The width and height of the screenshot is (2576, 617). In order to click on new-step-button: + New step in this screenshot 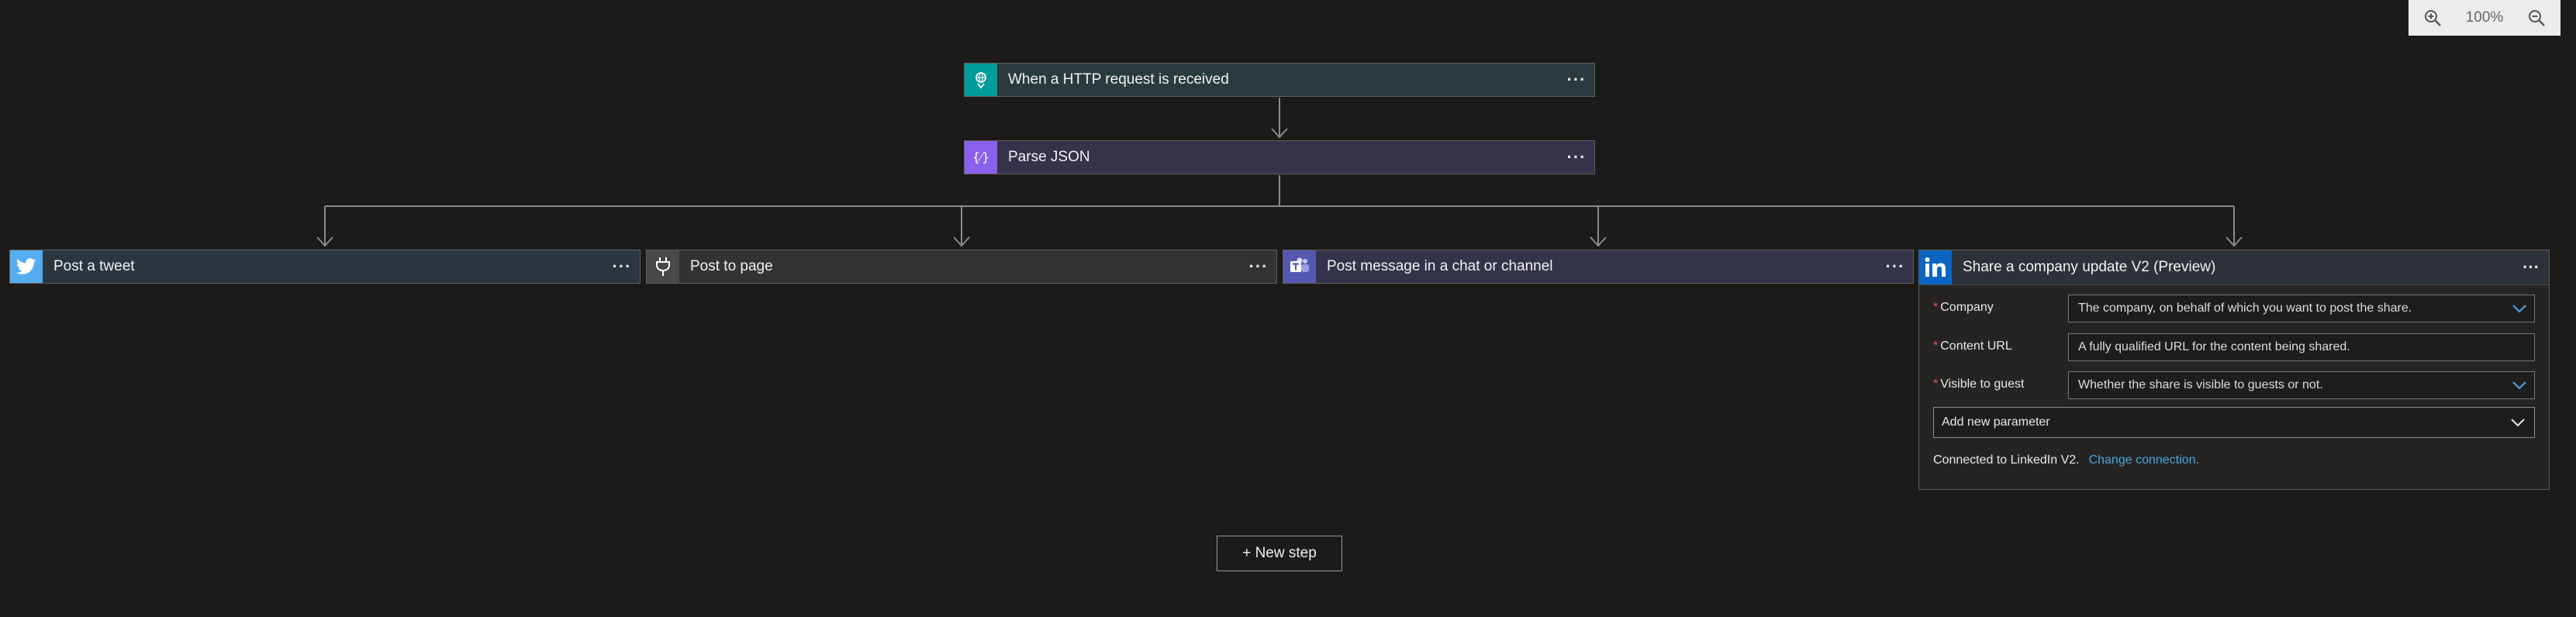, I will do `click(1279, 553)`.